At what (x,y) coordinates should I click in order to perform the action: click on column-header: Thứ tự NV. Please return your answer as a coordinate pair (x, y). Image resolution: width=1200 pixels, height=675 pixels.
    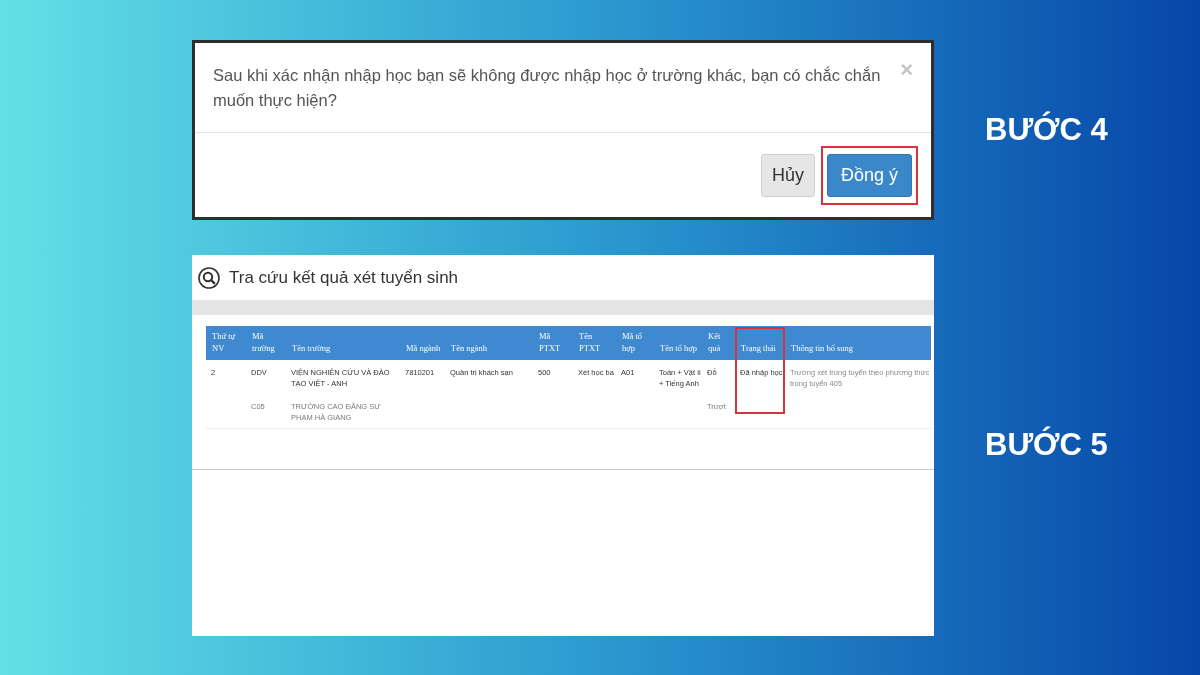
    Looking at the image, I should click on (226, 343).